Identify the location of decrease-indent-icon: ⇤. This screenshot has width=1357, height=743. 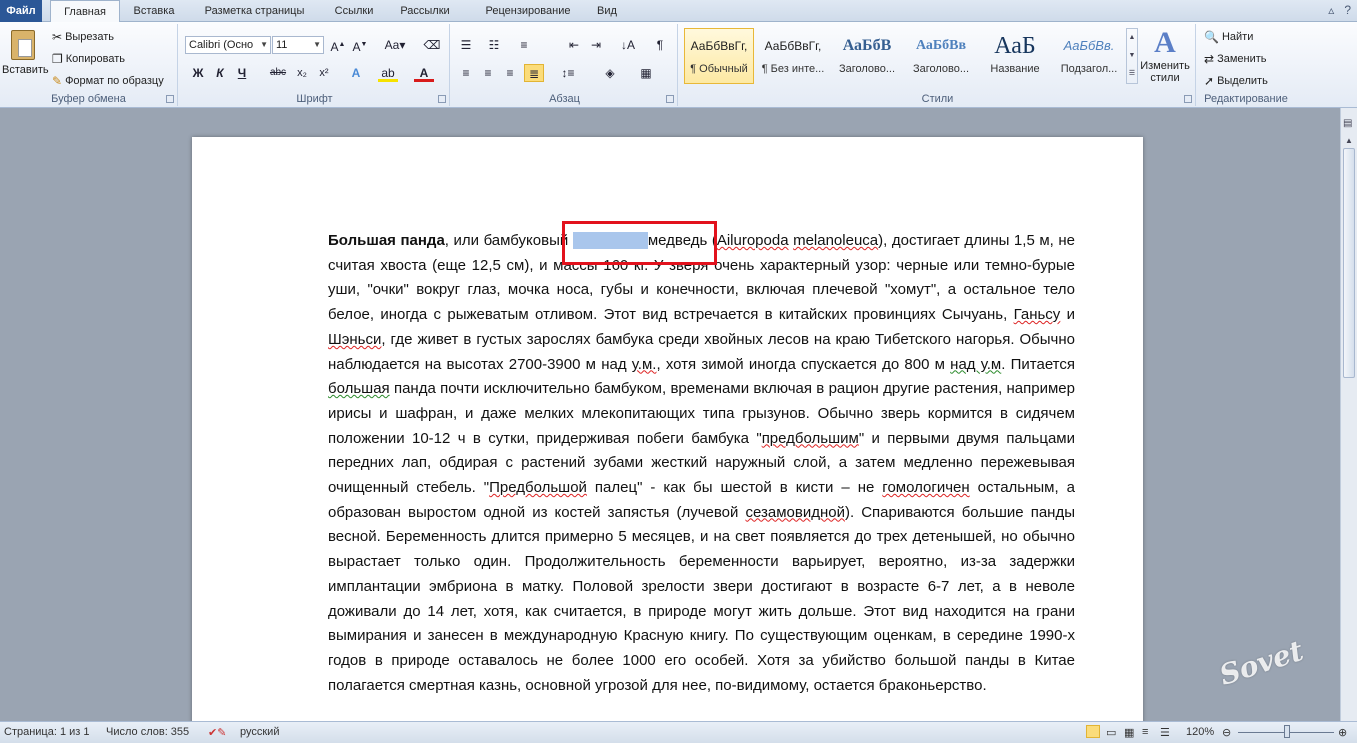
(574, 45).